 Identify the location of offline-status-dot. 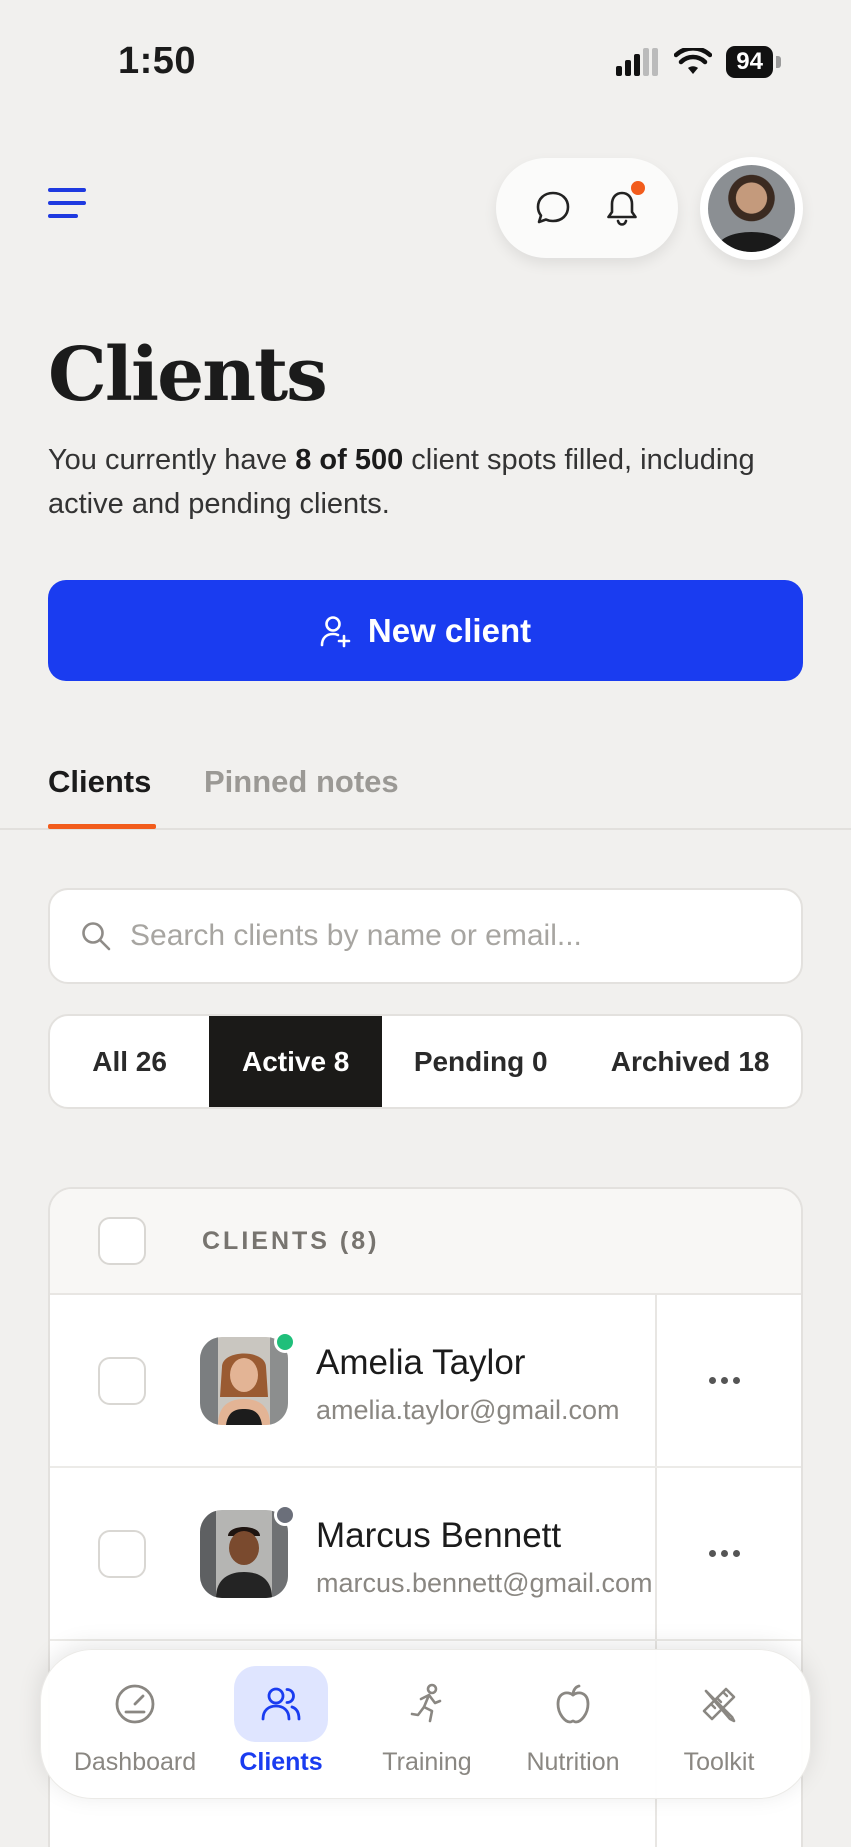
(285, 1515).